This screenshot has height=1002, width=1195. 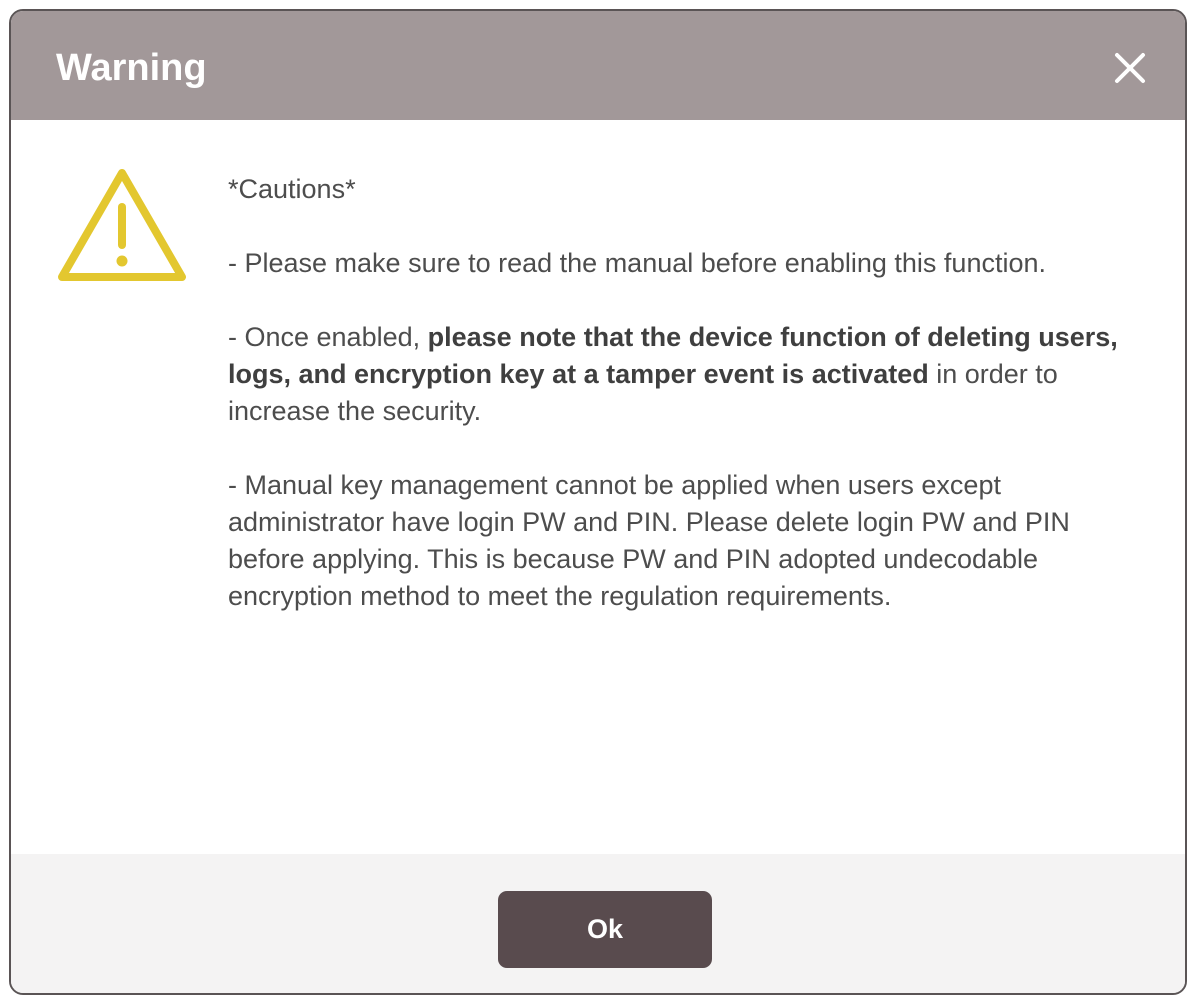 What do you see at coordinates (122, 227) in the screenshot?
I see `warning-triangle-icon` at bounding box center [122, 227].